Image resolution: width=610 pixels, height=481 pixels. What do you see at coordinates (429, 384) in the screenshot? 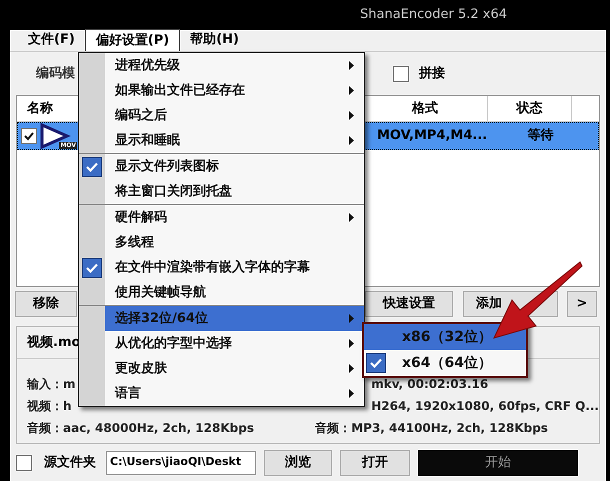
I see `info-line: mkv, 00:02:03.16` at bounding box center [429, 384].